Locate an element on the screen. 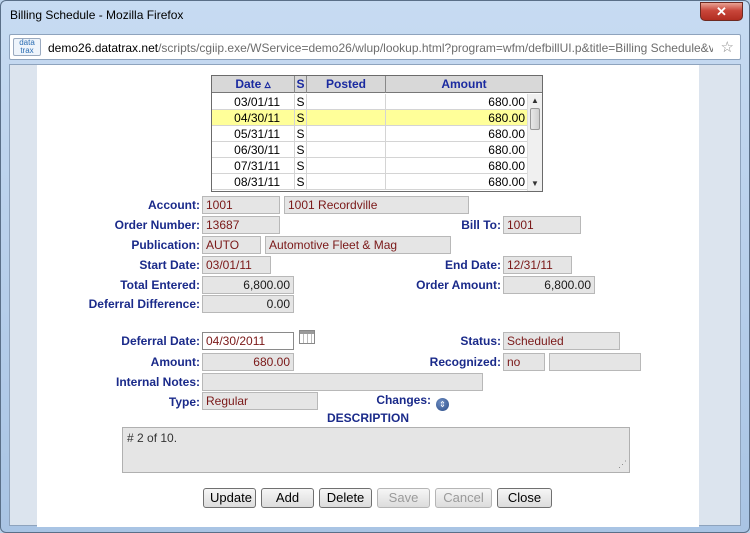 The height and width of the screenshot is (533, 750). bill-to-field: 1001 is located at coordinates (542, 225).